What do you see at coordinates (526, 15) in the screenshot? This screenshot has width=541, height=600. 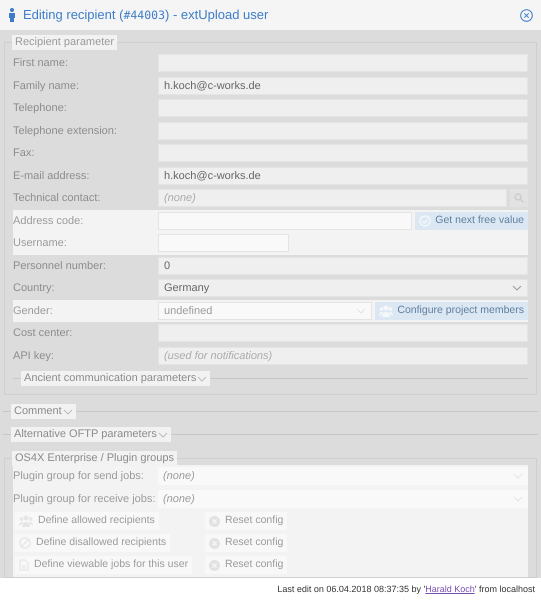 I see `close-icon` at bounding box center [526, 15].